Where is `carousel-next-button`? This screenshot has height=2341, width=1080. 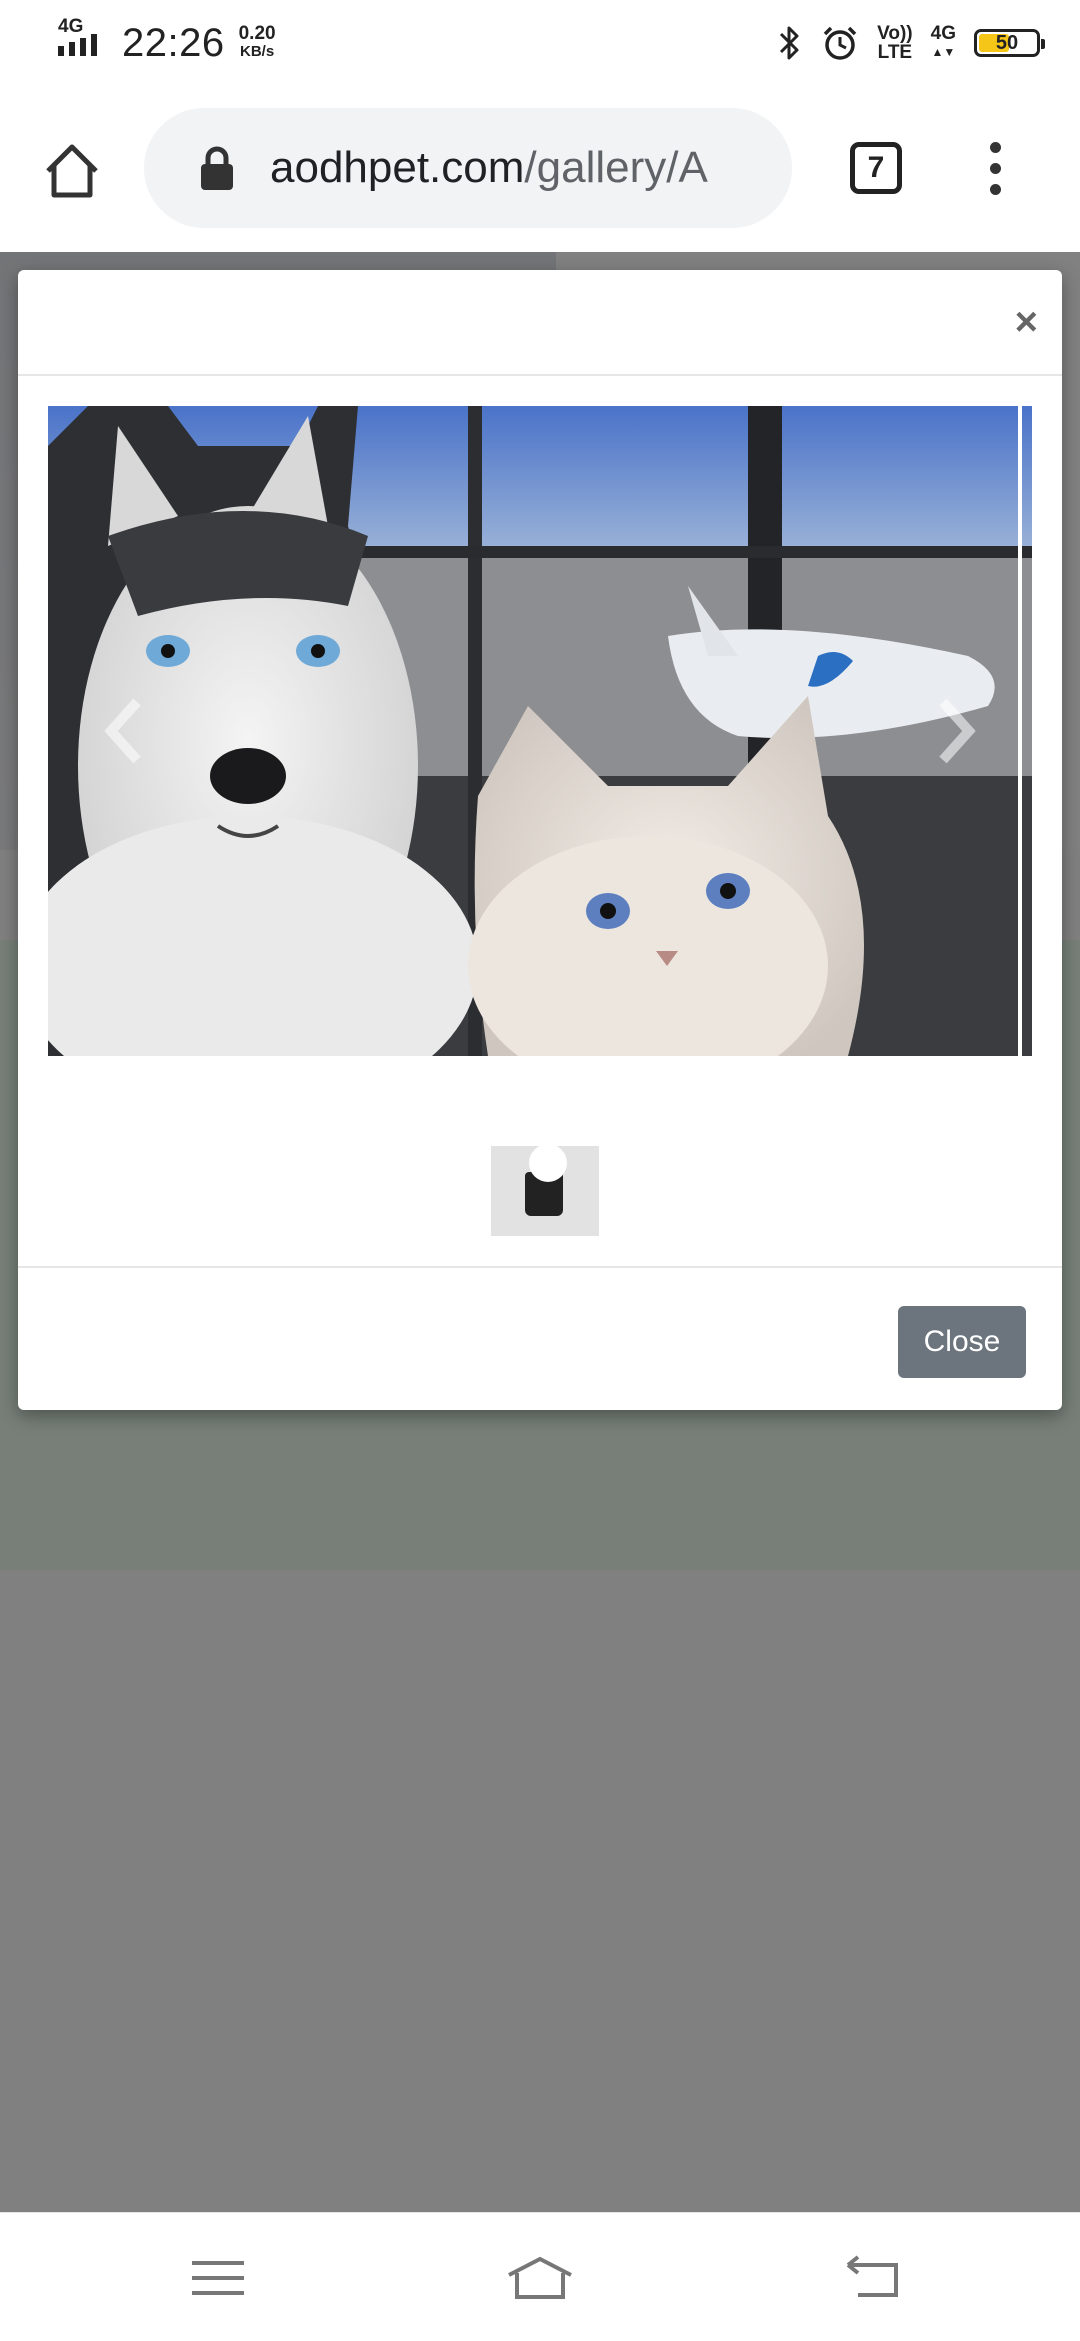
carousel-next-button is located at coordinates (957, 731).